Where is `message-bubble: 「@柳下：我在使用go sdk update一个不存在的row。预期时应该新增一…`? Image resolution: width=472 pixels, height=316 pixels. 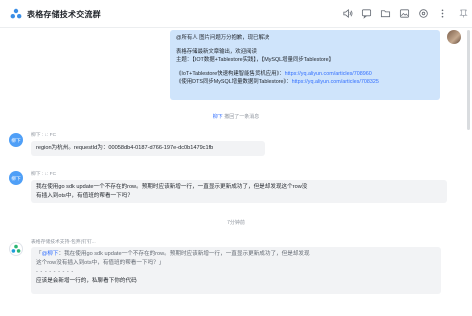 message-bubble: 「@柳下：我在使用go sdk update一个不存在的row。预期时应该新增一… is located at coordinates (236, 270).